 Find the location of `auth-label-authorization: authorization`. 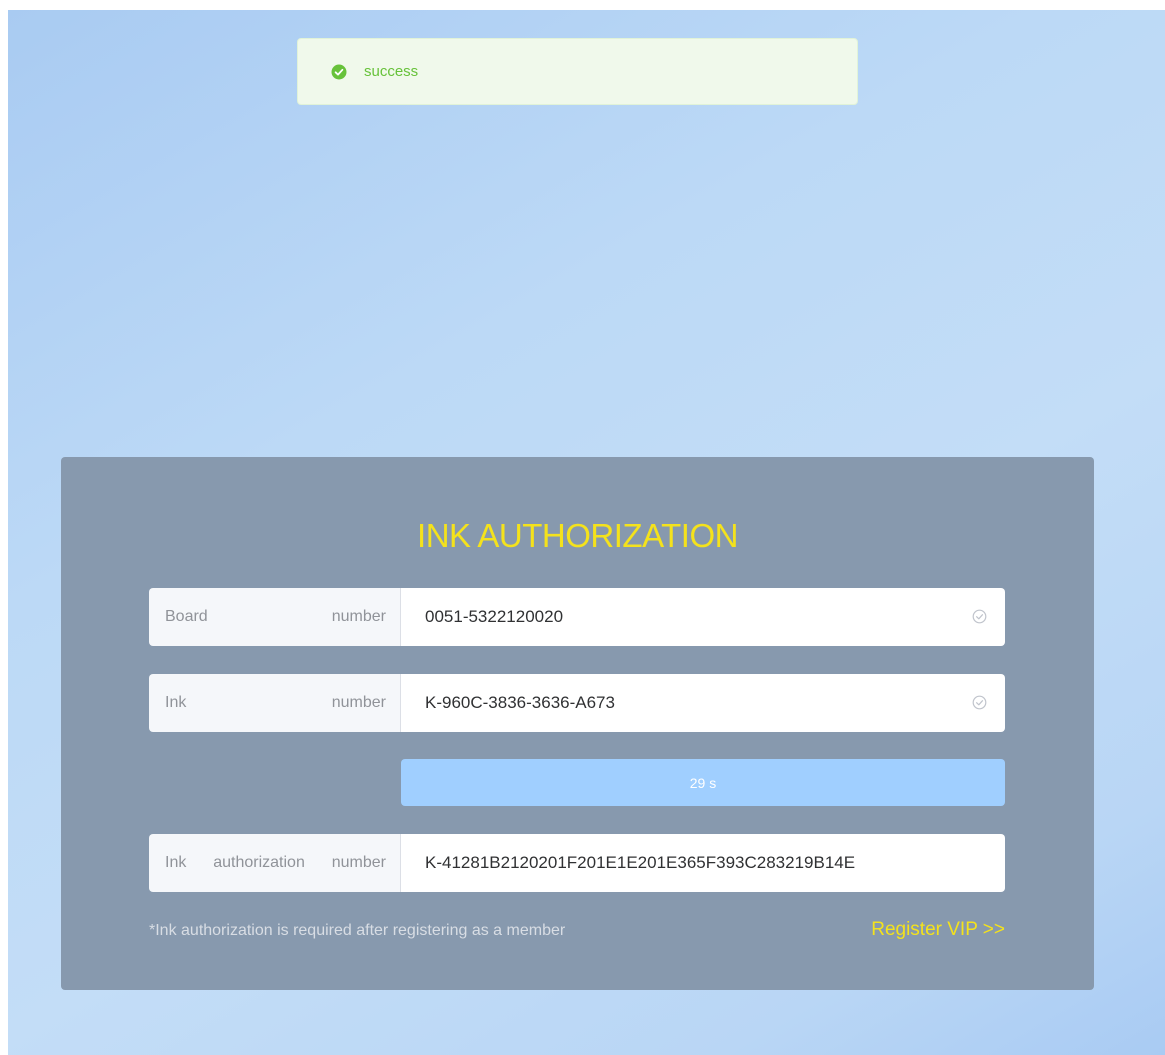

auth-label-authorization: authorization is located at coordinates (259, 862).